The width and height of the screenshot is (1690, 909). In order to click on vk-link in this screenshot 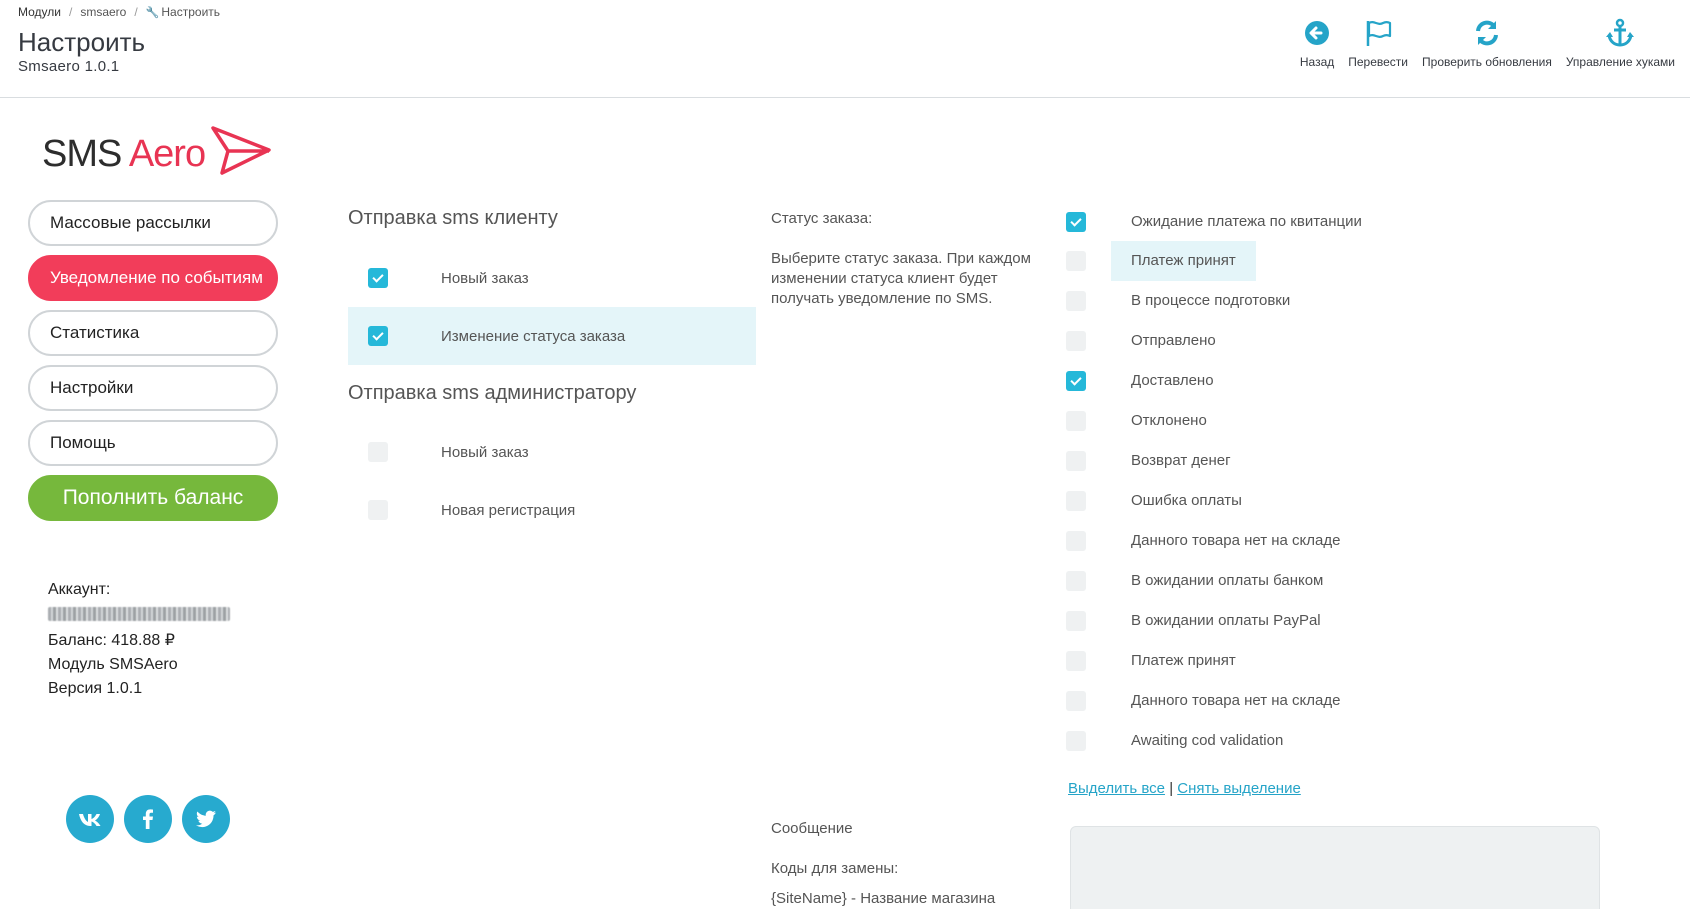, I will do `click(90, 819)`.